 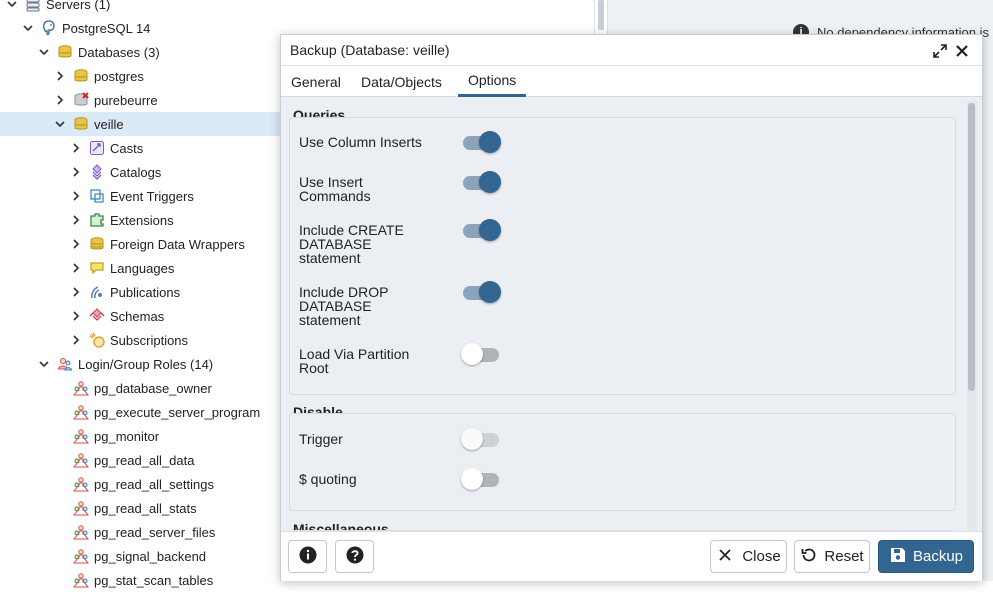 I want to click on trigger-toggle, so click(x=481, y=440).